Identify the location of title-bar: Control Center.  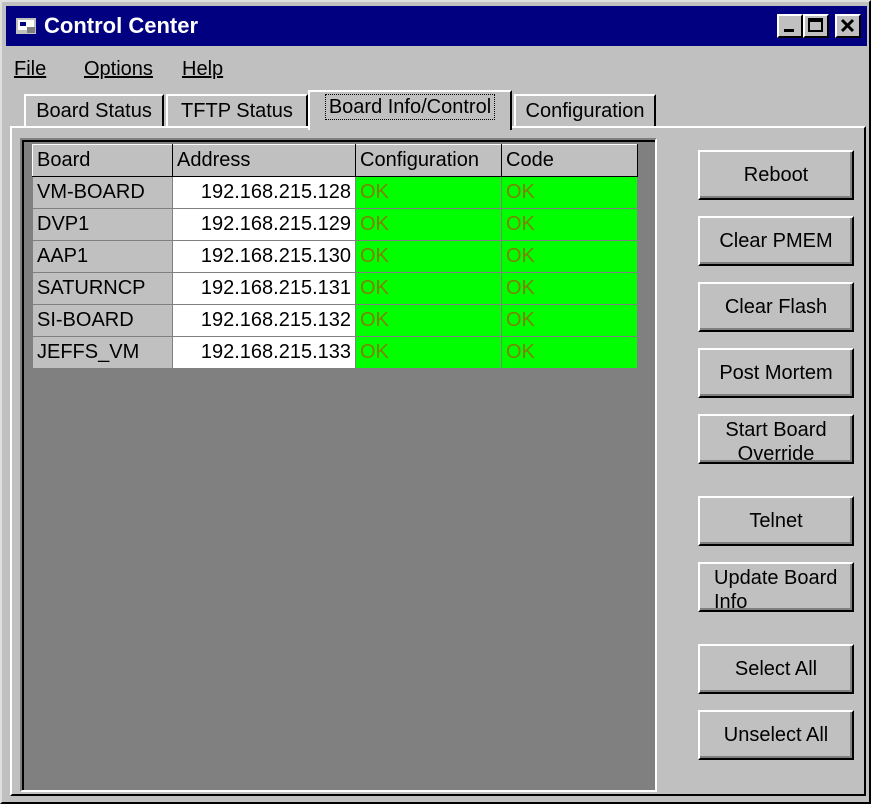
(436, 26).